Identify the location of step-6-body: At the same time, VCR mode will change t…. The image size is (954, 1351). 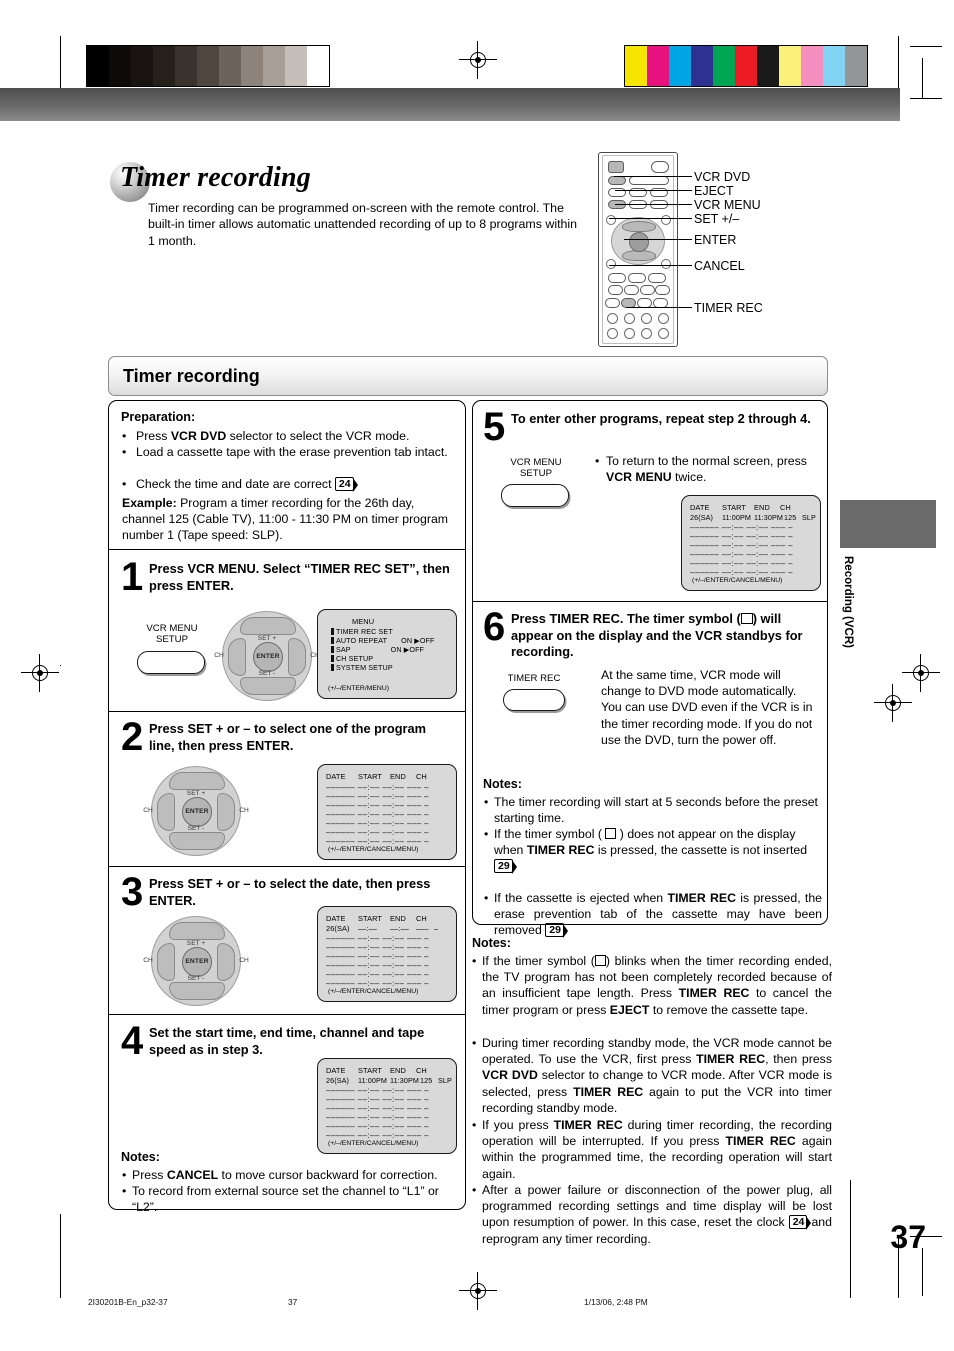
(707, 707).